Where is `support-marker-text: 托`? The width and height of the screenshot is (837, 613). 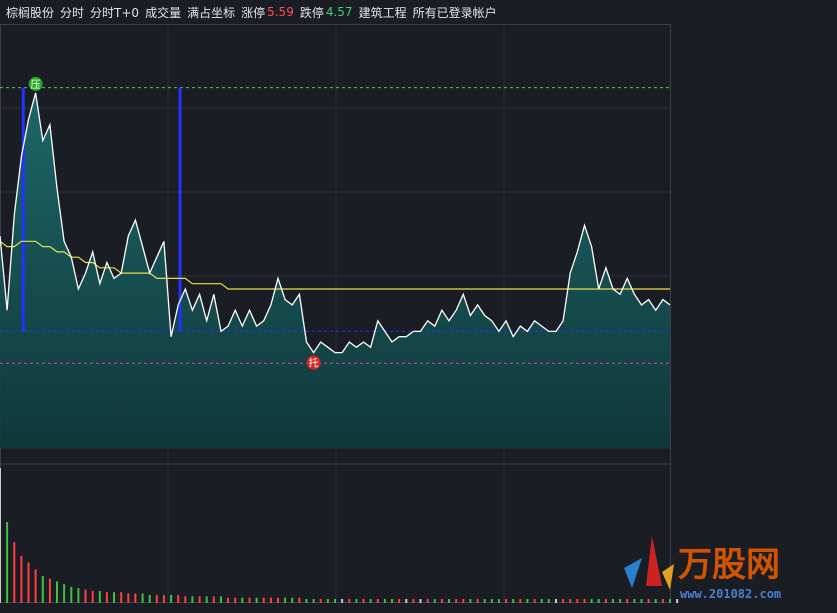 support-marker-text: 托 is located at coordinates (314, 363).